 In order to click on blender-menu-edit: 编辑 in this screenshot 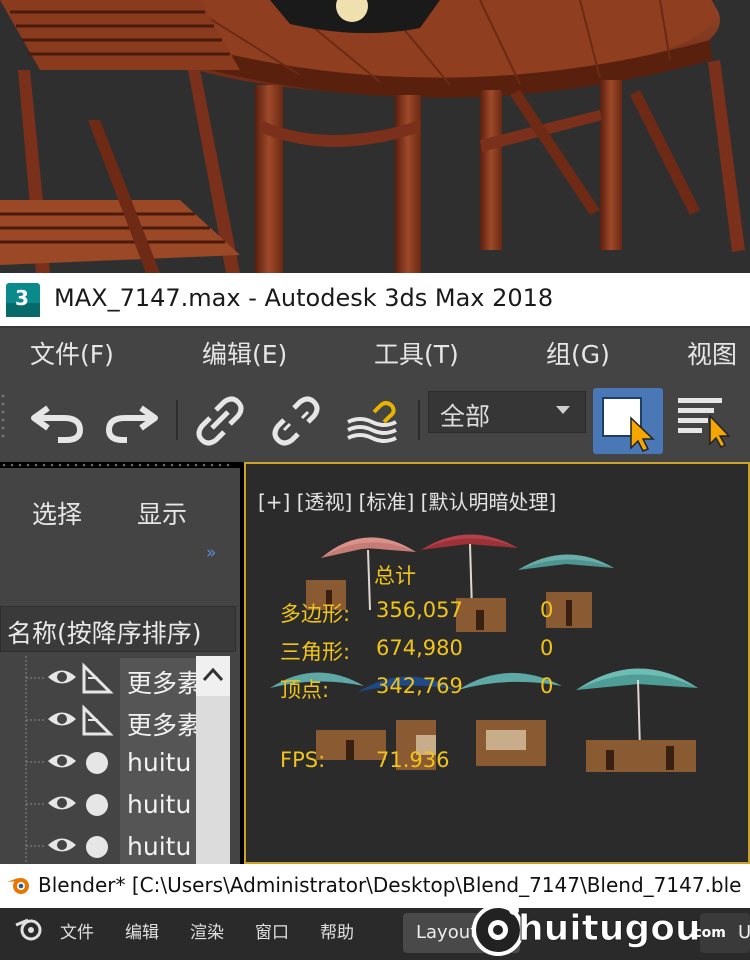, I will do `click(142, 930)`.